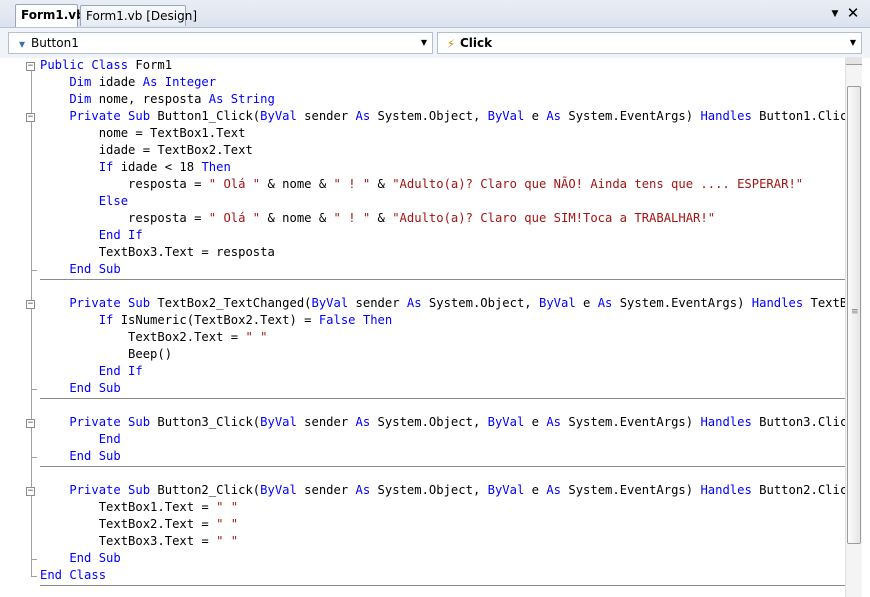 The width and height of the screenshot is (870, 597). What do you see at coordinates (153, 99) in the screenshot?
I see `code-token: nome, resposta` at bounding box center [153, 99].